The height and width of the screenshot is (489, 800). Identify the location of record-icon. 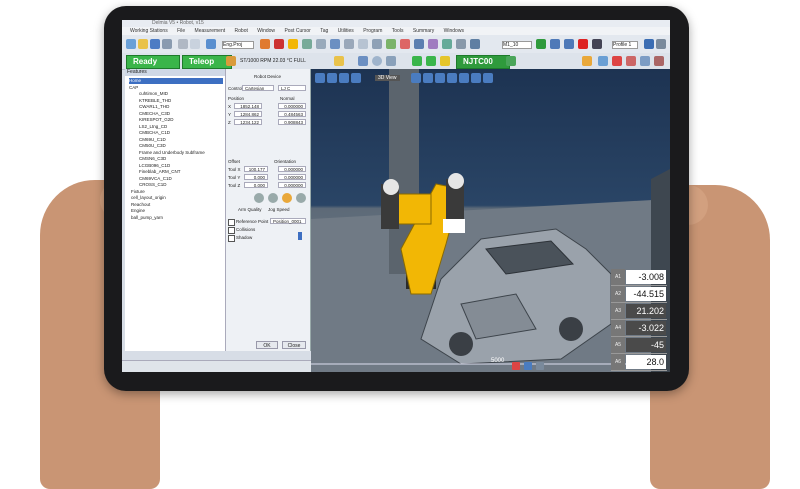
(583, 44).